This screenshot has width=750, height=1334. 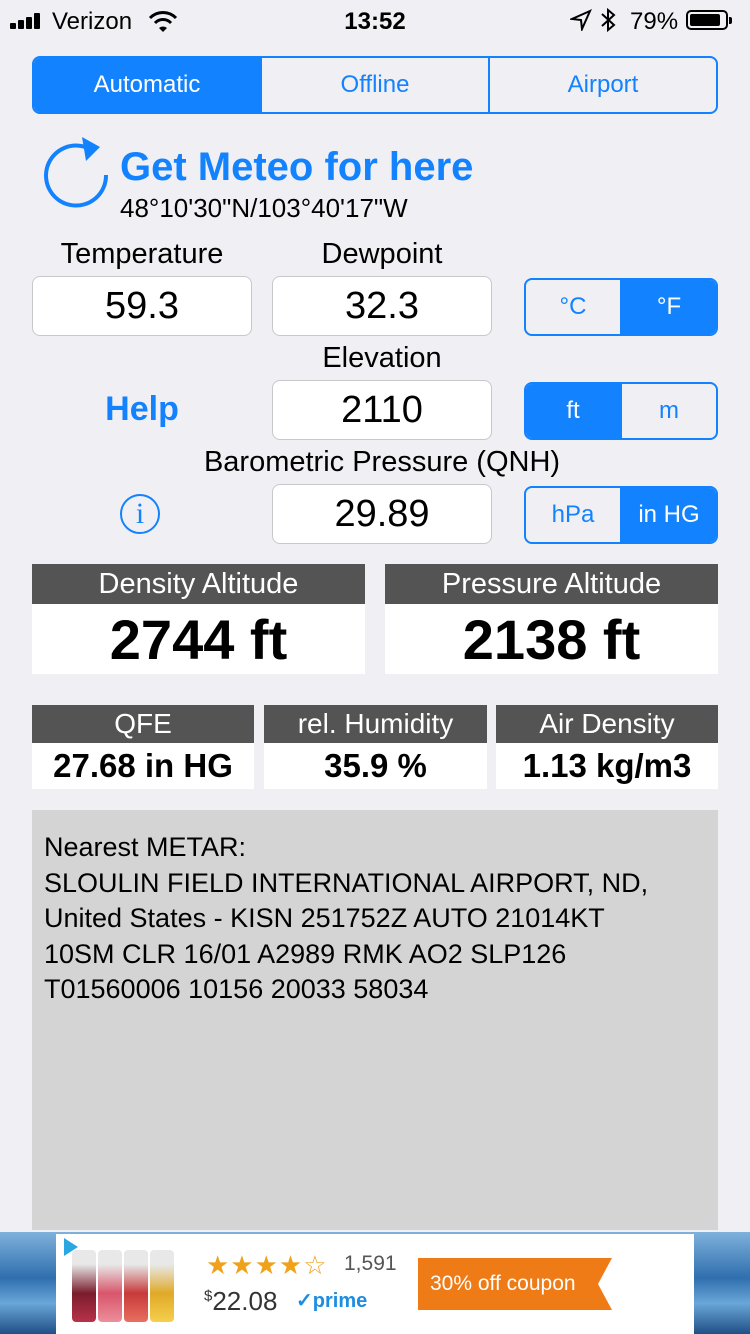 What do you see at coordinates (668, 307) in the screenshot?
I see `unit-fahrenheit: °F` at bounding box center [668, 307].